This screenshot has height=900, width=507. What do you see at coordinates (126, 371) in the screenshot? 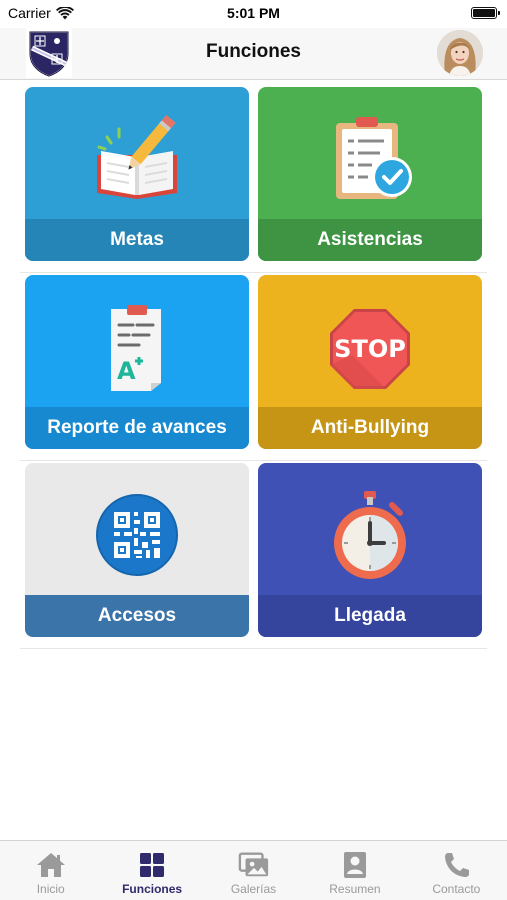
I see `svg-text: A` at bounding box center [126, 371].